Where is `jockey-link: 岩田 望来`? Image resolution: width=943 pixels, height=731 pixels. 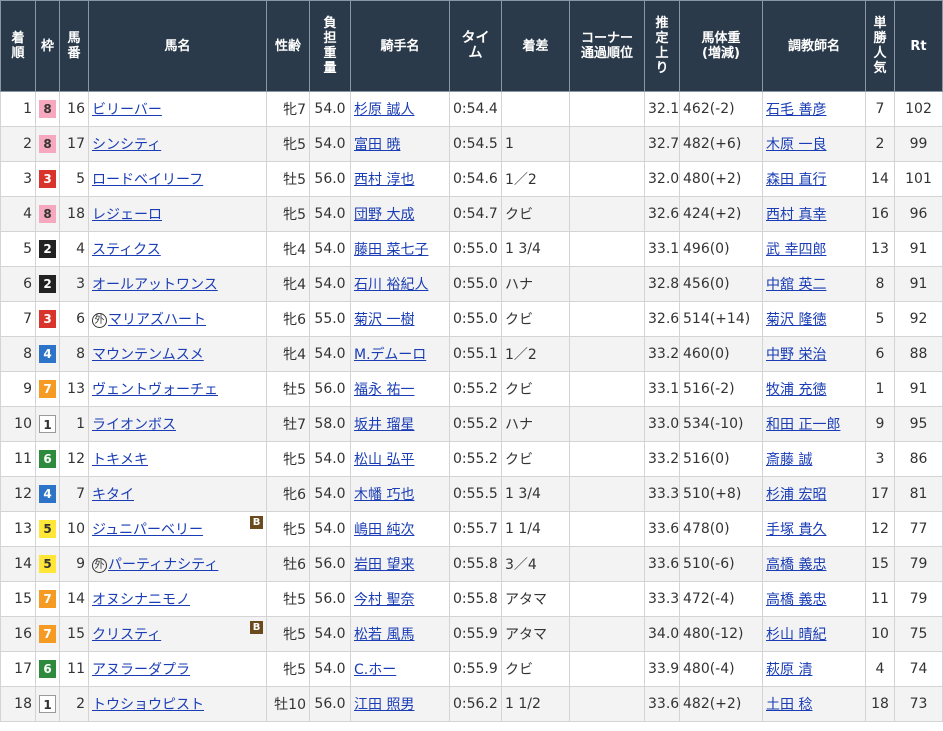
jockey-link: 岩田 望来 is located at coordinates (384, 565).